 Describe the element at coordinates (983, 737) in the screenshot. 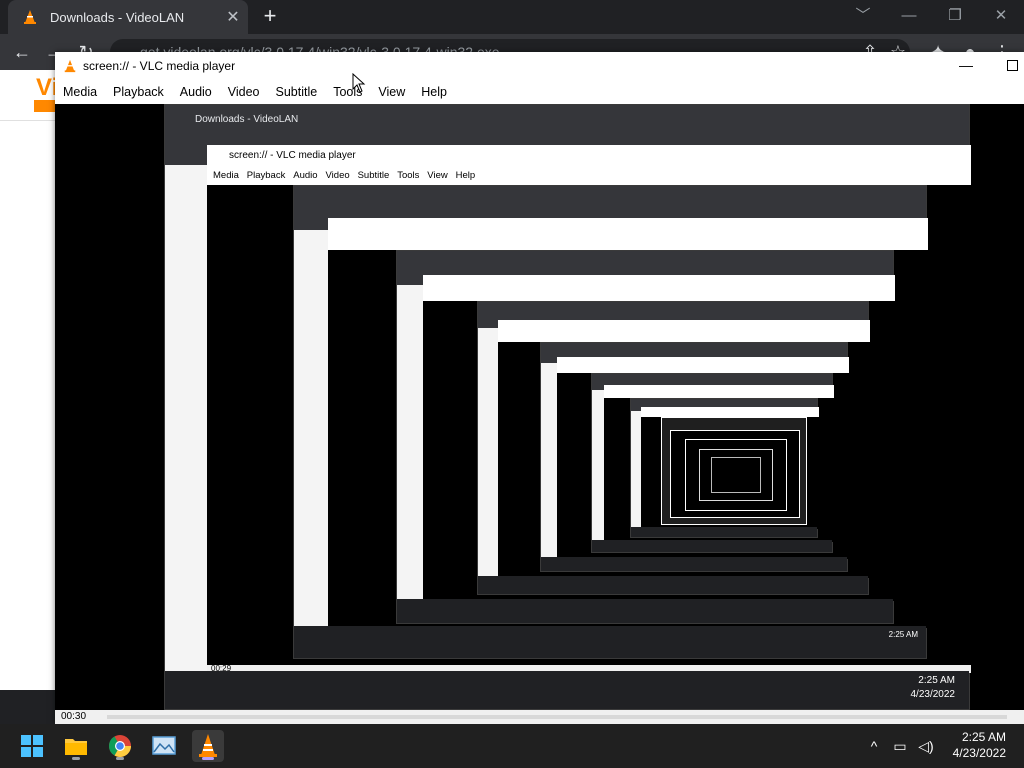

I see `clock-time: 2:25 AM` at that location.